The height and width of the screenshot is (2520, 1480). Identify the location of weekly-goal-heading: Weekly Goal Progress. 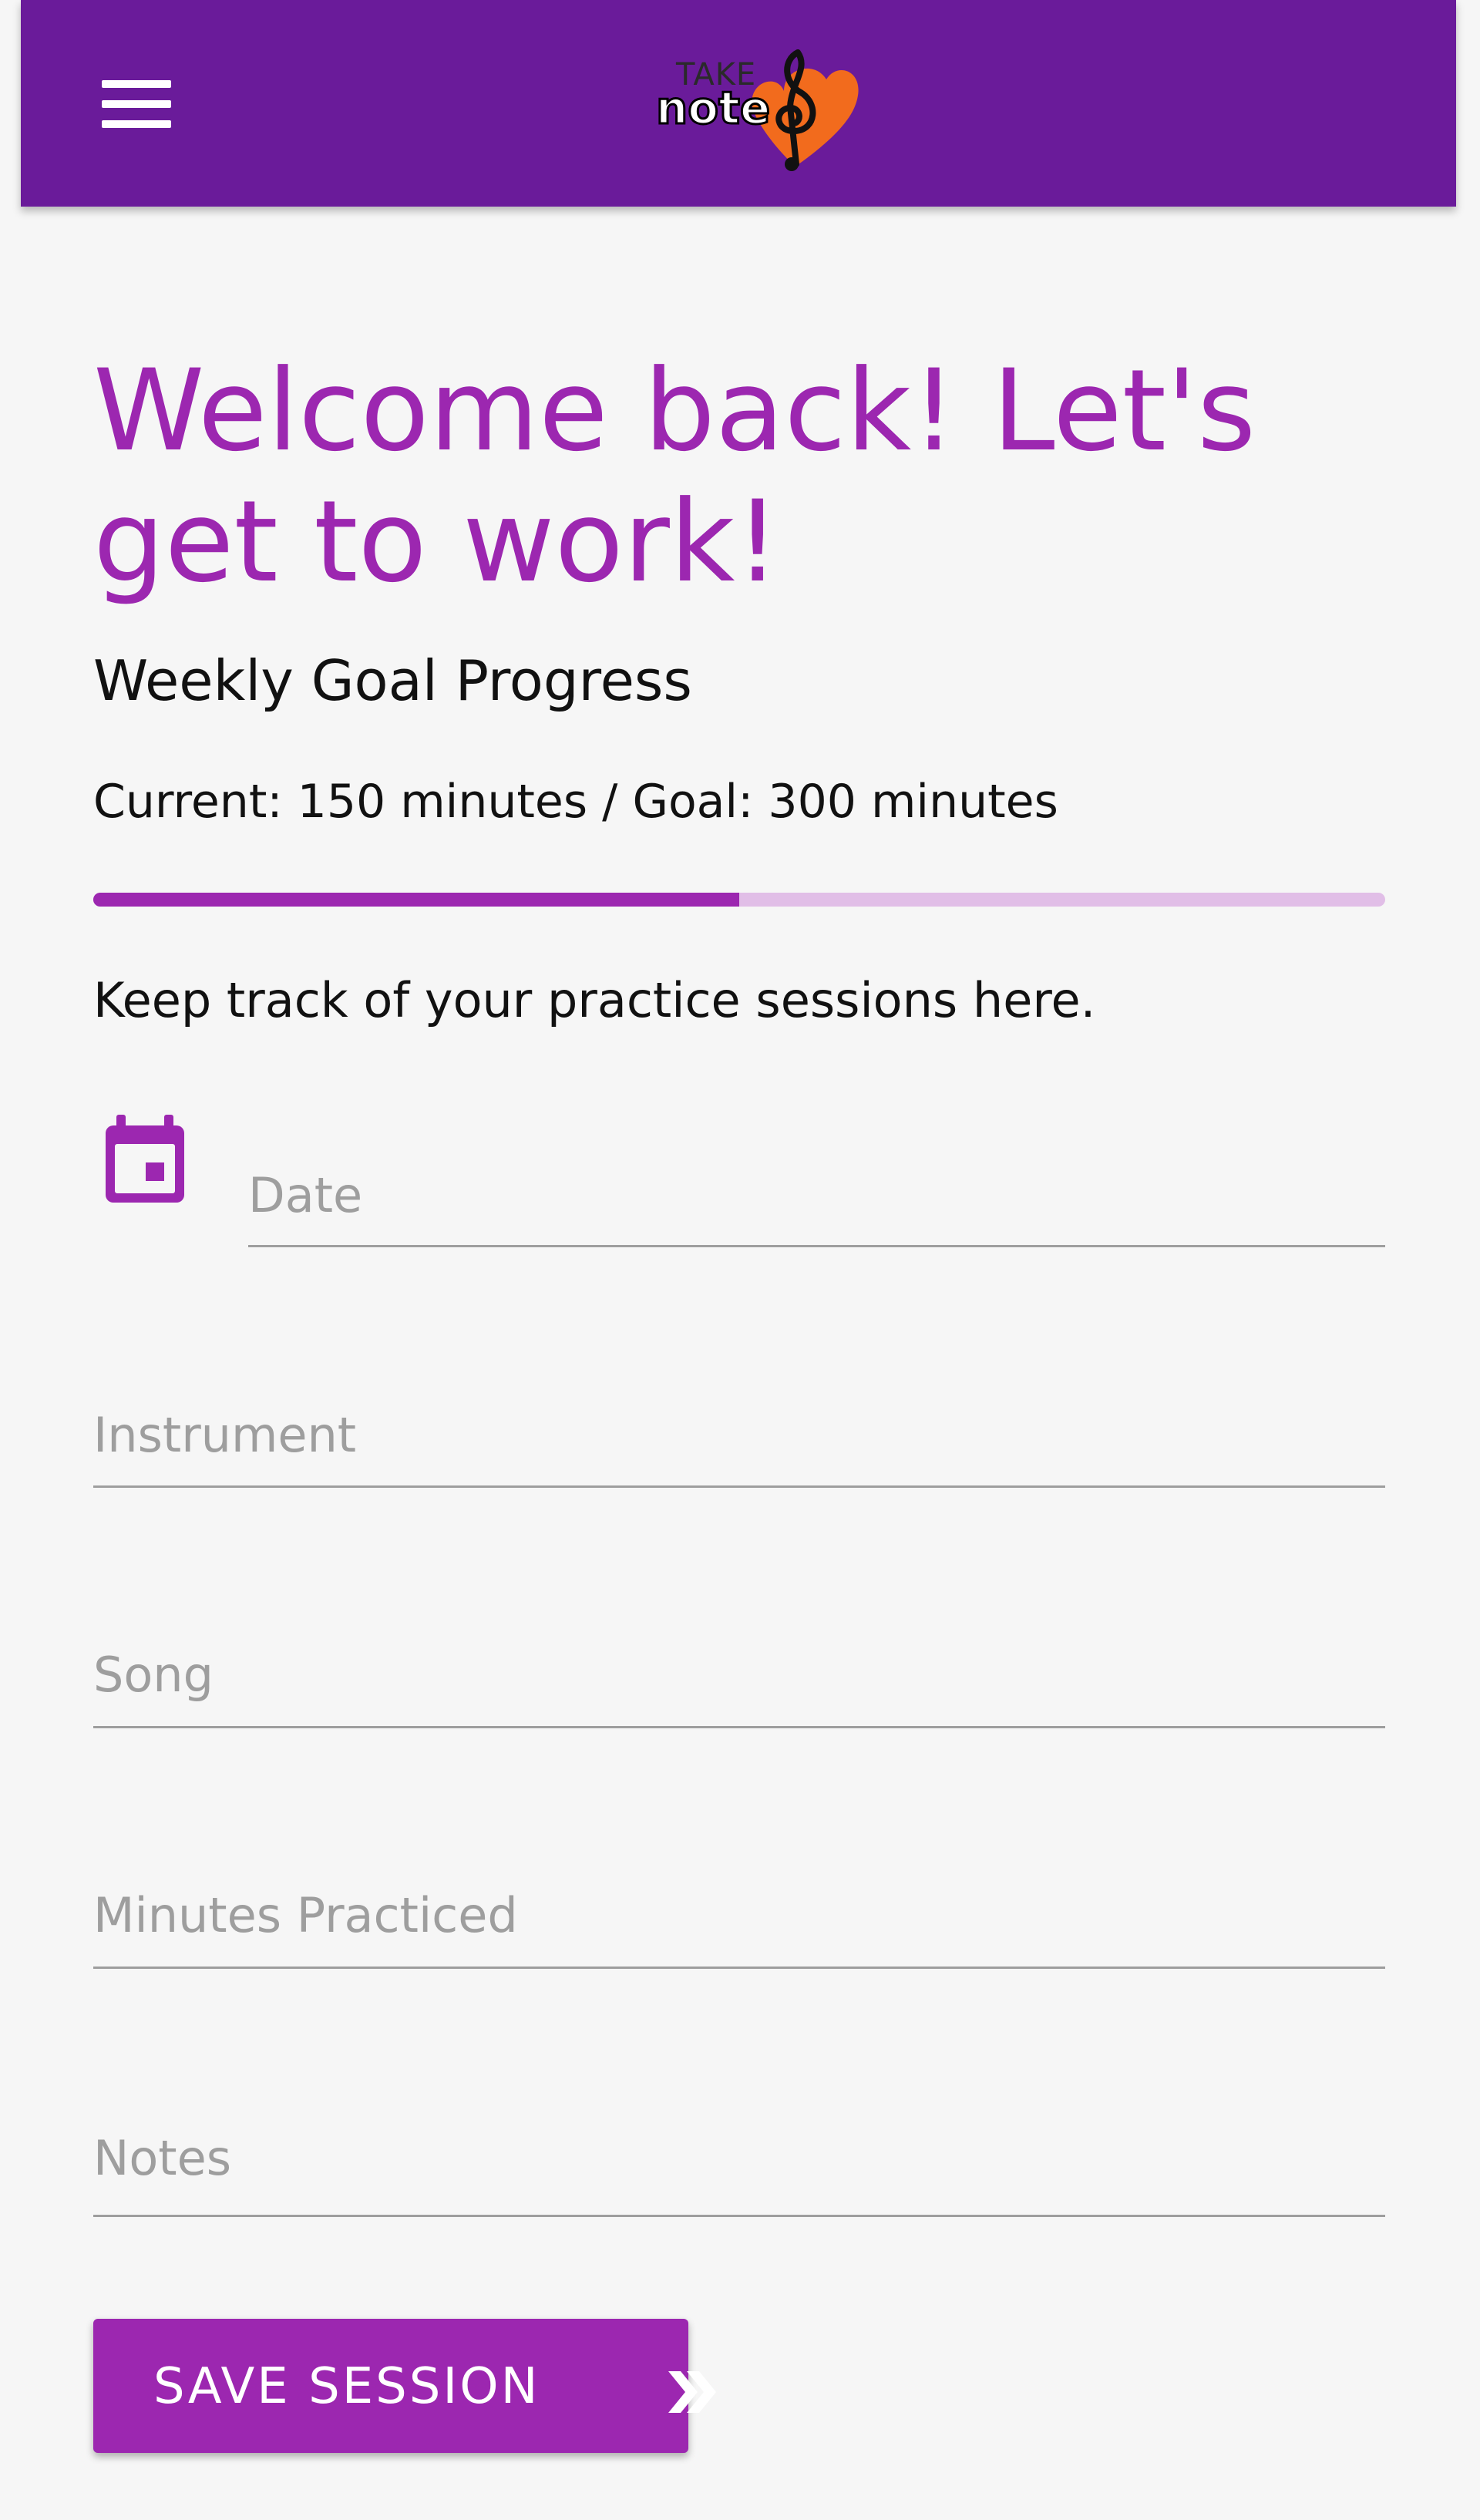
(393, 681).